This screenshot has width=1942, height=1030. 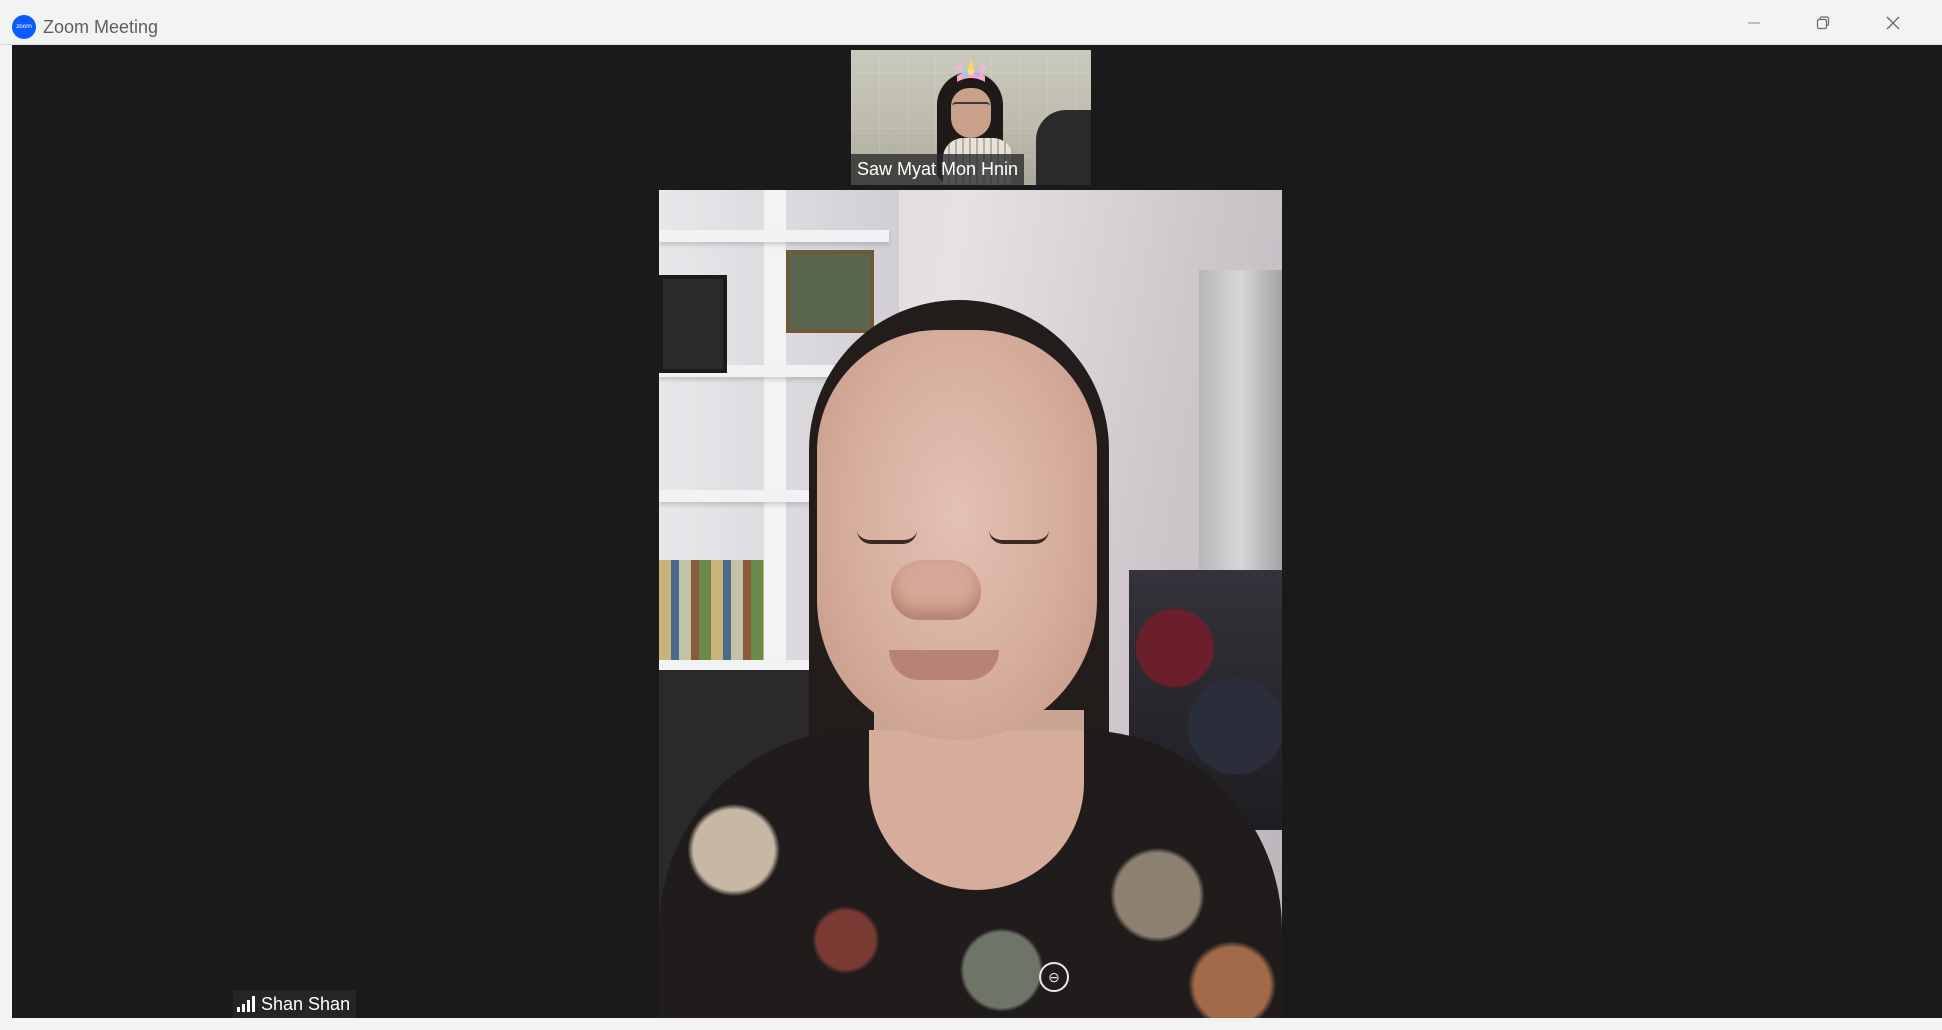 I want to click on books, so click(x=711, y=610).